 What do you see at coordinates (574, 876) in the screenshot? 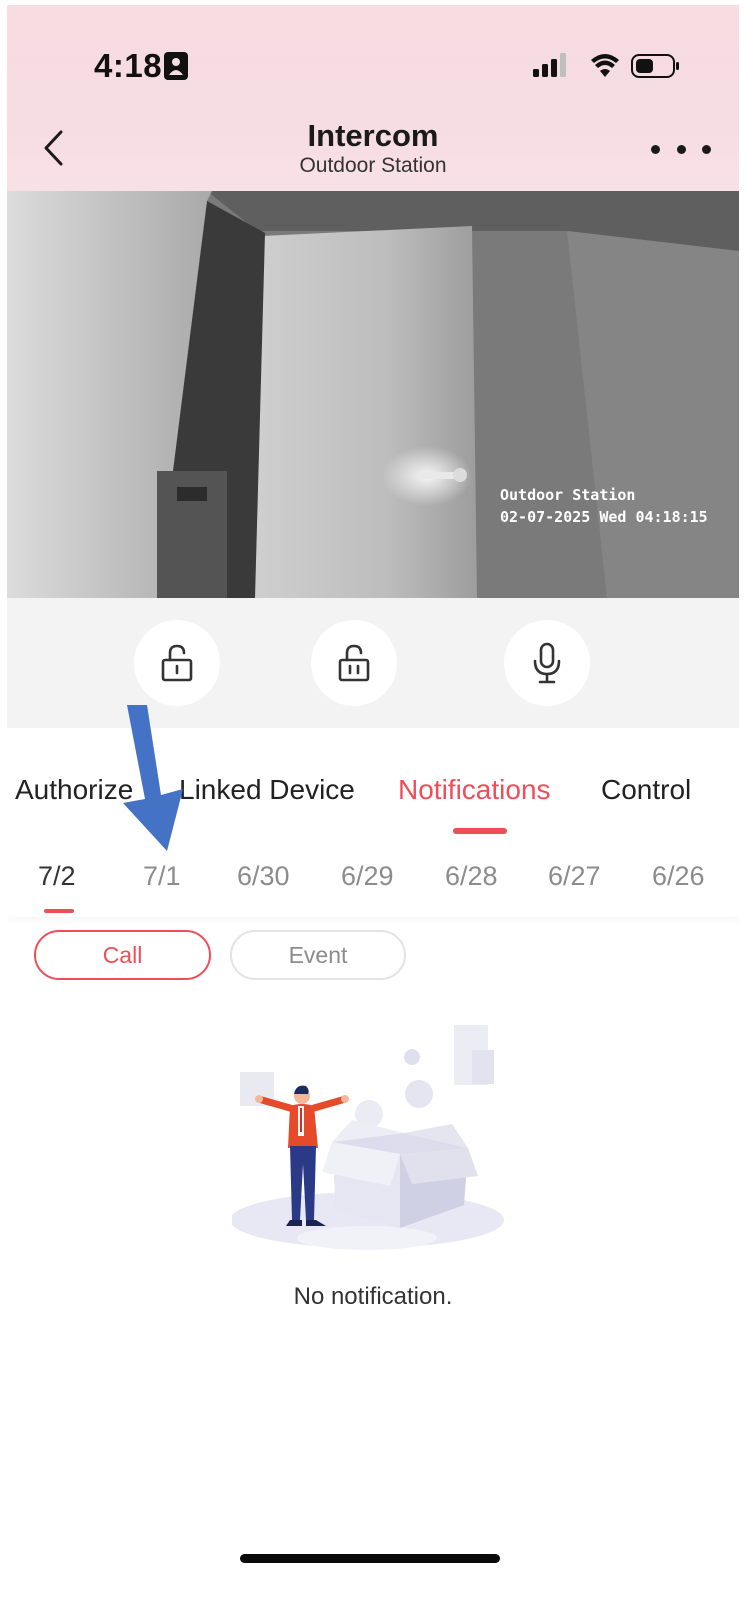
I see `date-item-6-27: 6/27` at bounding box center [574, 876].